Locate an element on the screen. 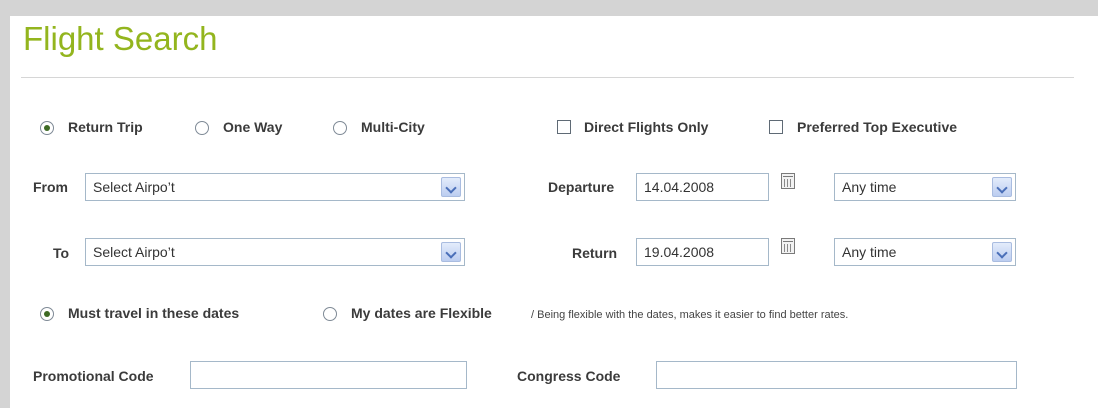  return-date-value: 19.04.2008 is located at coordinates (679, 252).